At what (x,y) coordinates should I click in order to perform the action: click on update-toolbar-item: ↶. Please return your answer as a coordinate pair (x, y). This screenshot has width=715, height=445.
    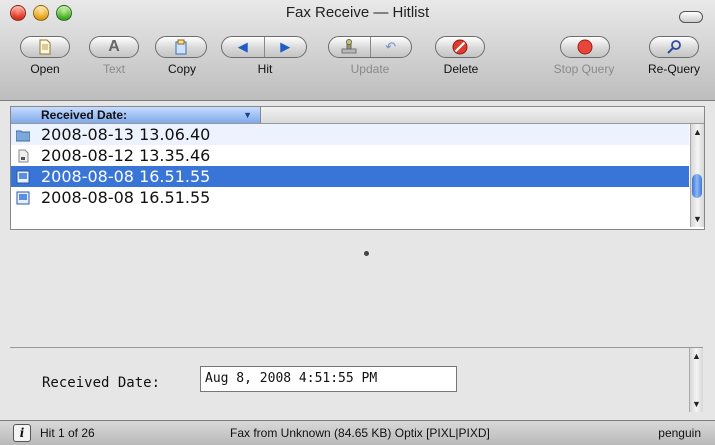
    Looking at the image, I should click on (370, 47).